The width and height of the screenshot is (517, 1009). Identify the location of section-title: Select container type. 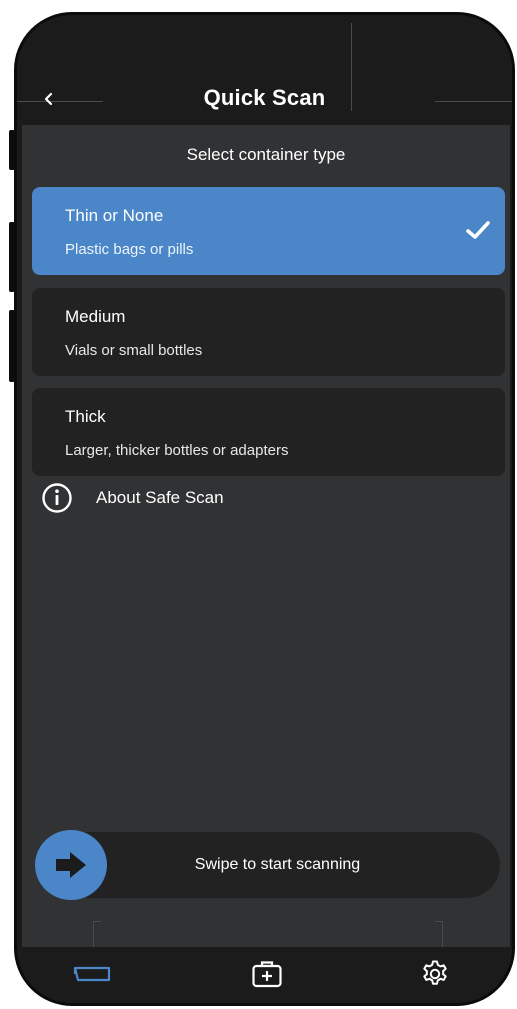
(266, 154).